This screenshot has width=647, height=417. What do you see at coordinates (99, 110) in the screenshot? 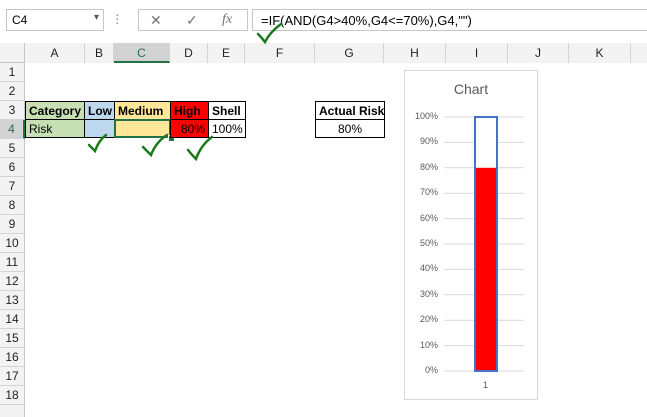
I see `header-low: Low` at bounding box center [99, 110].